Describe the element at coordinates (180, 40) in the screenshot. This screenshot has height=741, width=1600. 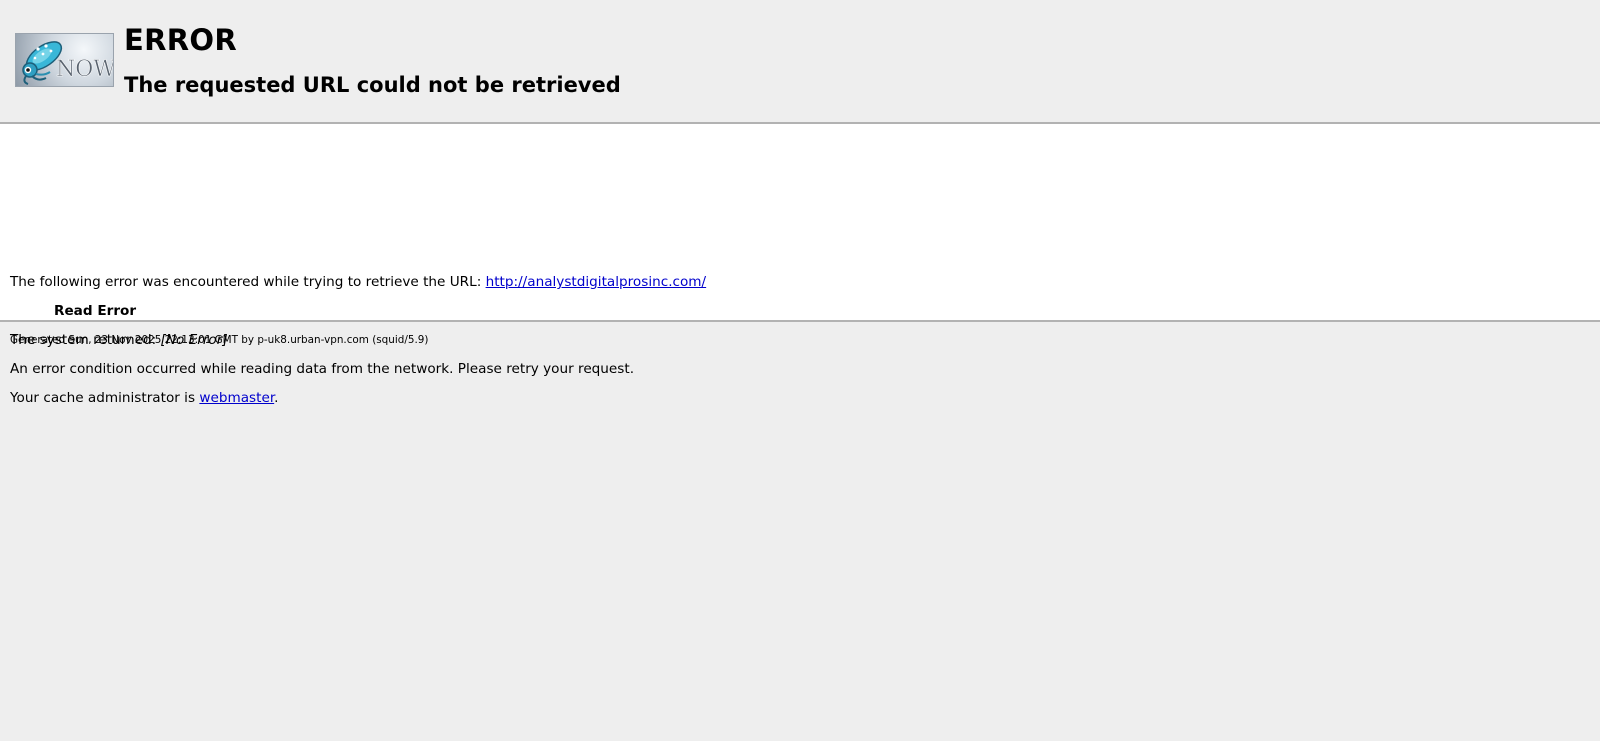
I see `page-title: ERROR` at that location.